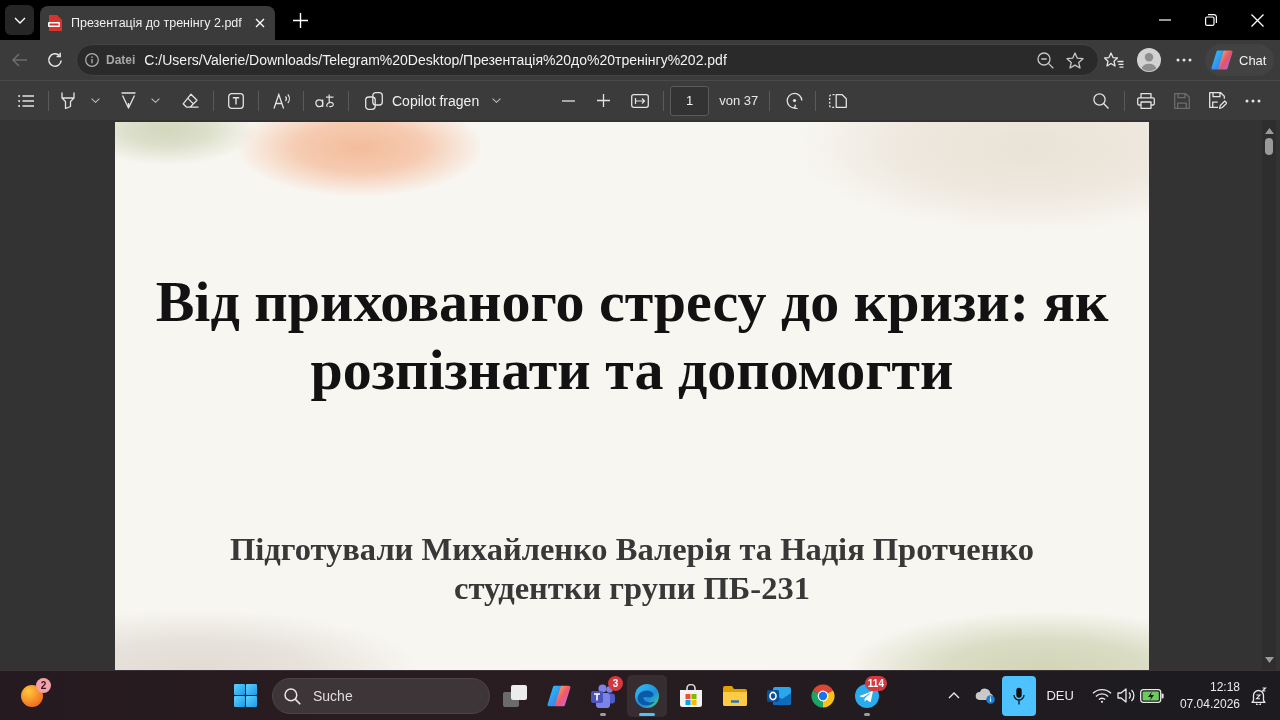 This screenshot has height=720, width=1280. Describe the element at coordinates (735, 695) in the screenshot. I see `folder-icon` at that location.